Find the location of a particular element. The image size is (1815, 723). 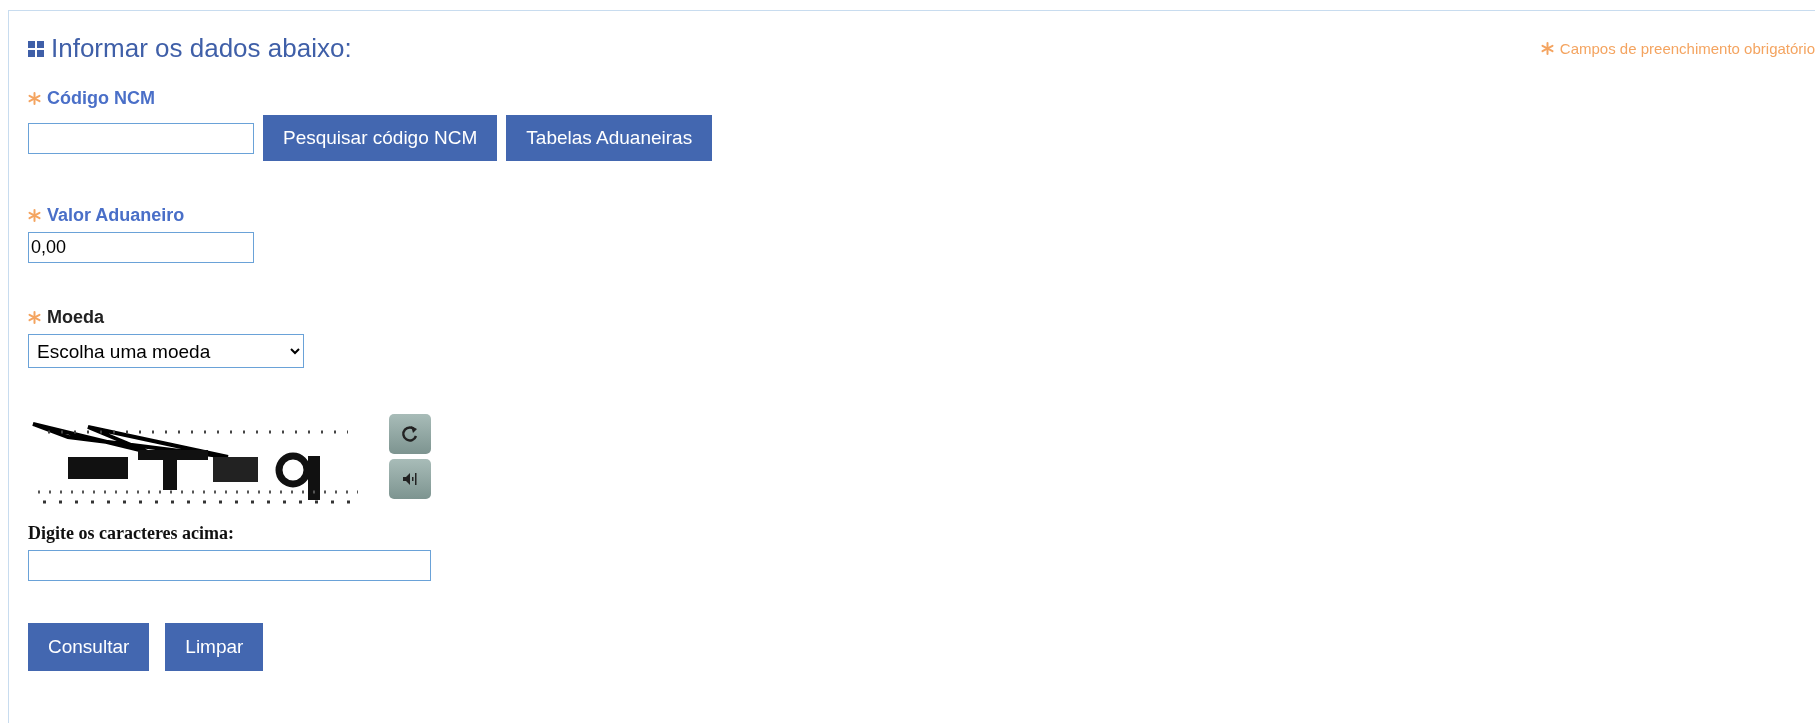

input-field: 0,00 is located at coordinates (141, 247).